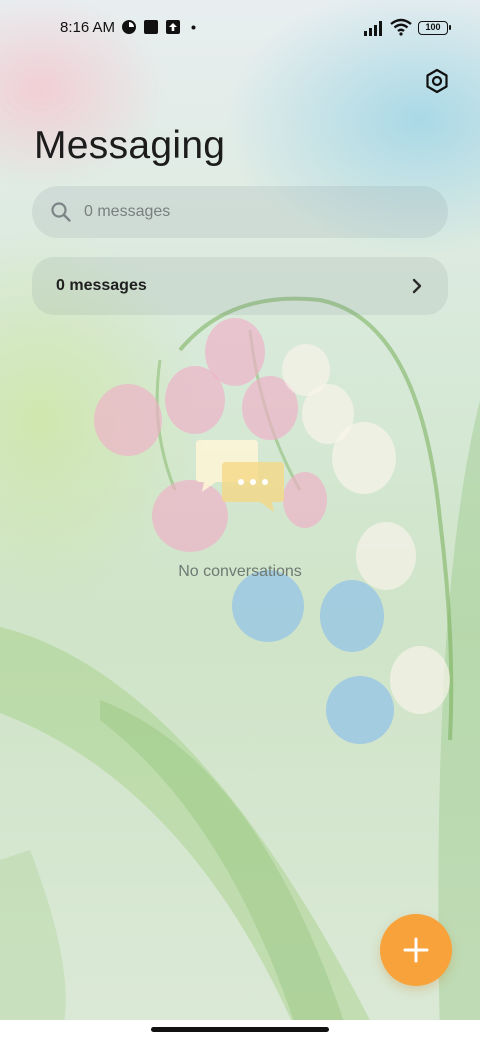  What do you see at coordinates (193, 27) in the screenshot?
I see `dot-icon` at bounding box center [193, 27].